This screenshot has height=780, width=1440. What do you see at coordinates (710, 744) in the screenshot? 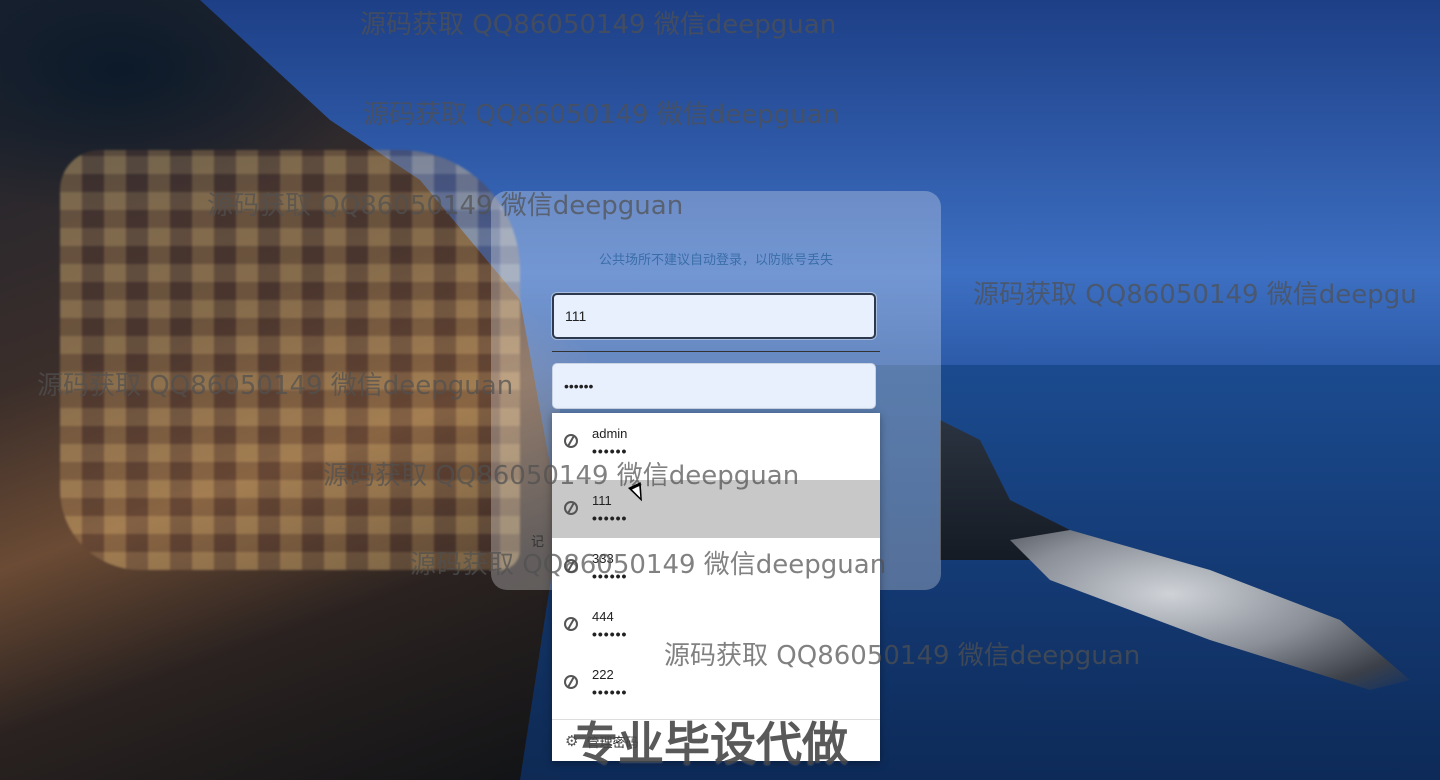
I see `promo-banner: 专业毕设代做` at bounding box center [710, 744].